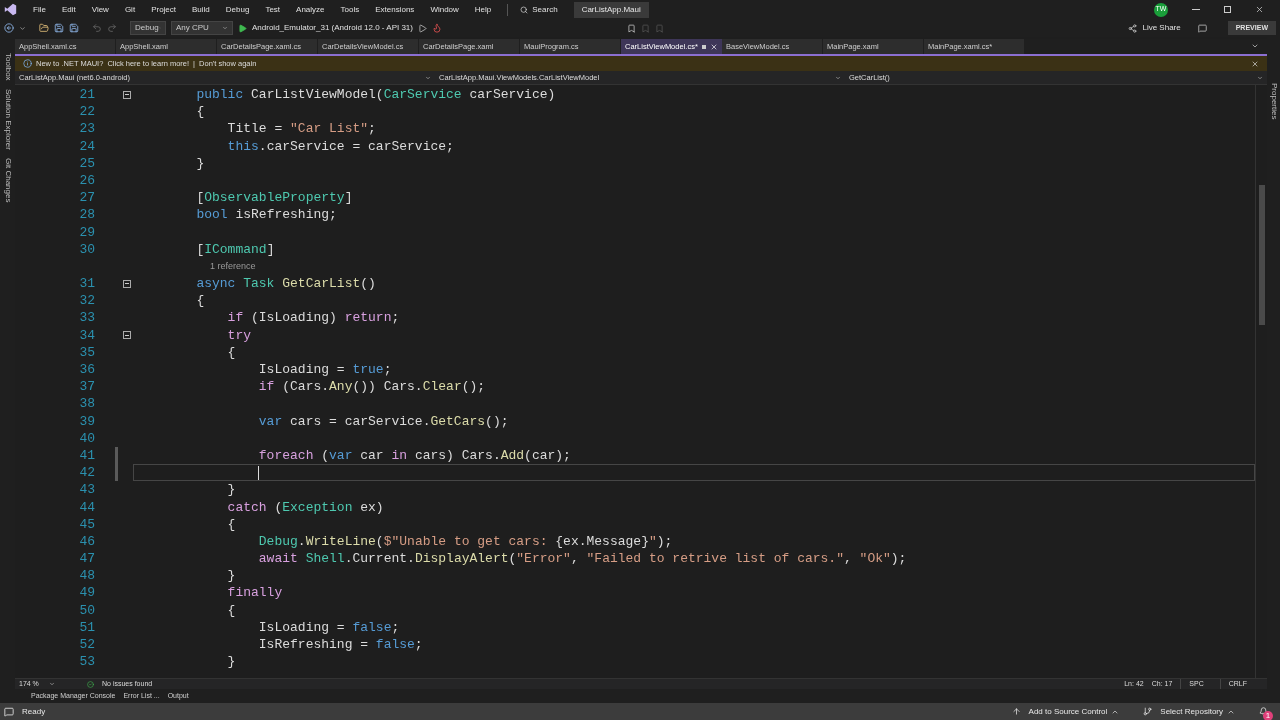  I want to click on menu-item: Build, so click(201, 9).